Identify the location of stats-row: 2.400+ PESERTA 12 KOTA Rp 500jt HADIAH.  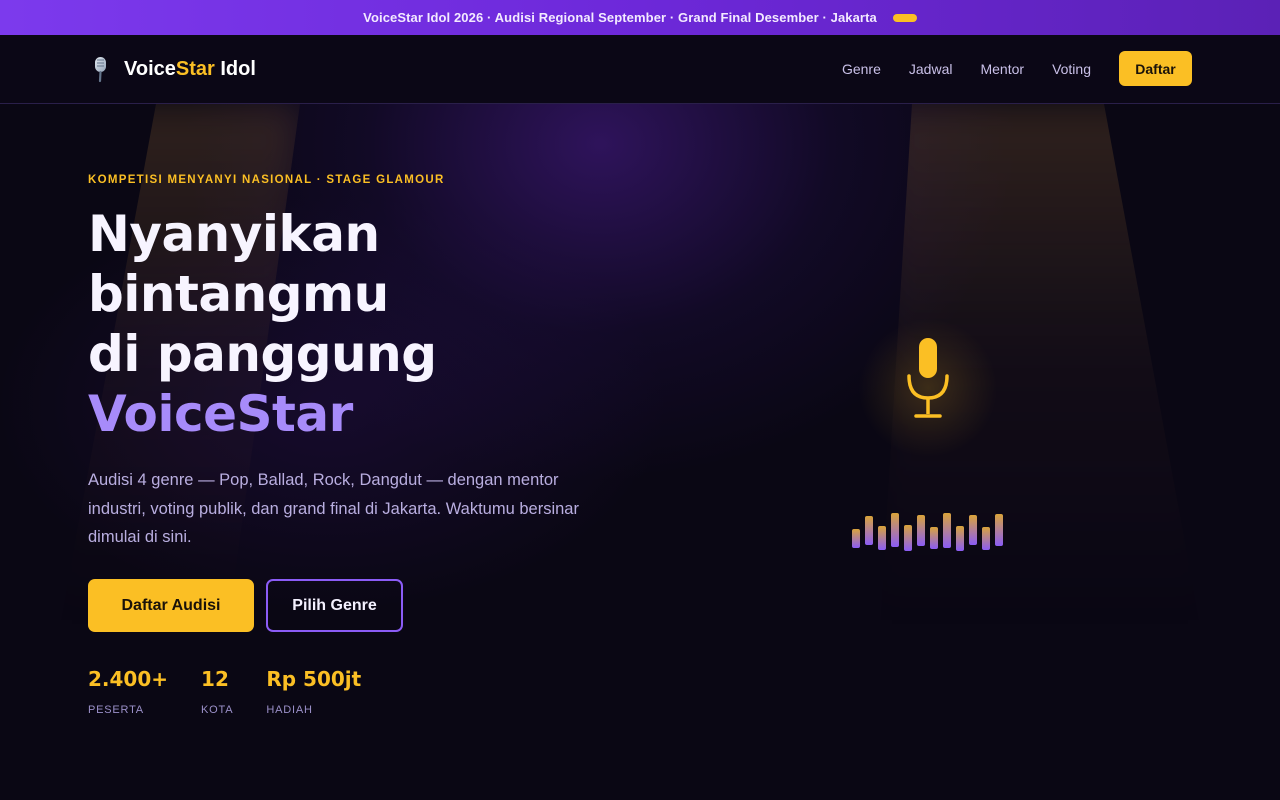
(224, 691).